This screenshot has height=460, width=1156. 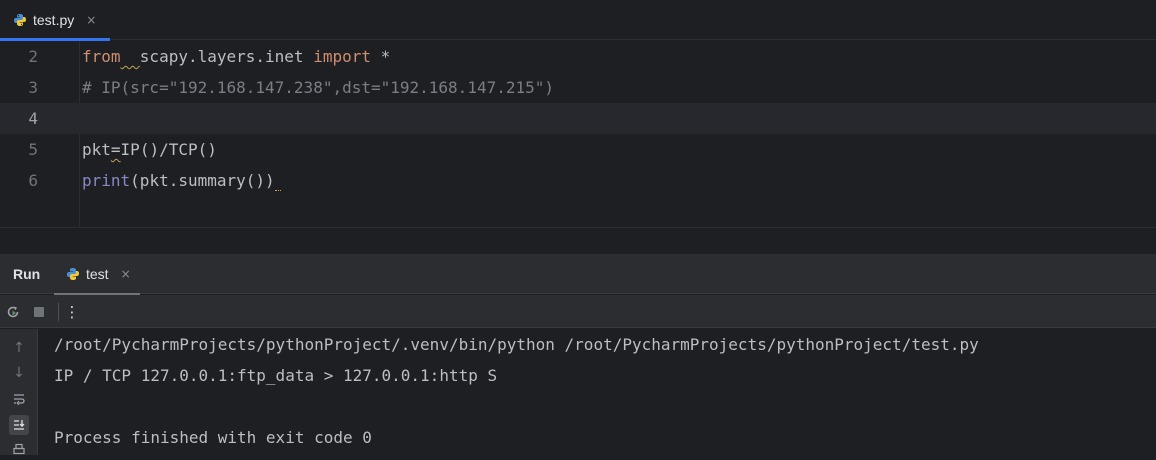 I want to click on line-number: 5, so click(x=33, y=149).